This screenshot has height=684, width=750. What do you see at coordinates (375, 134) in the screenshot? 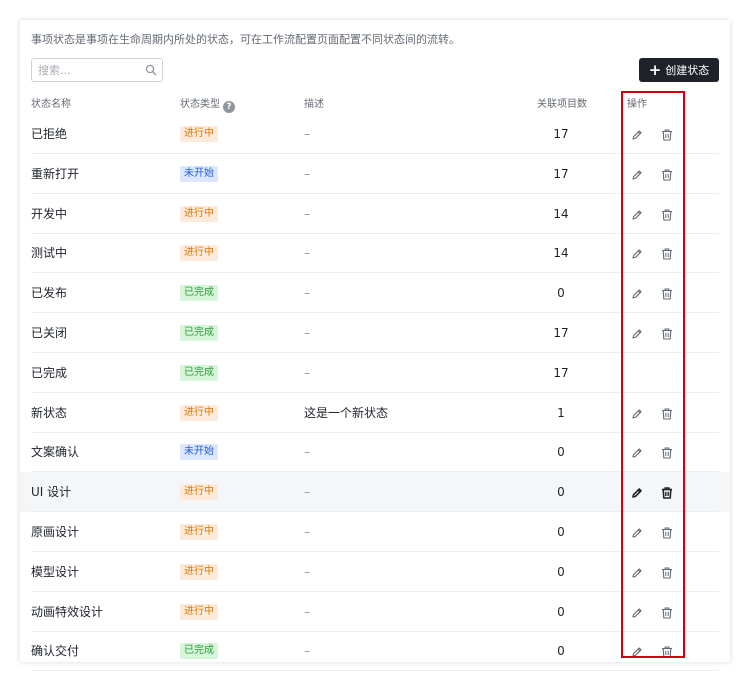
I see `table-row: 已拒绝 进行中 – 17` at bounding box center [375, 134].